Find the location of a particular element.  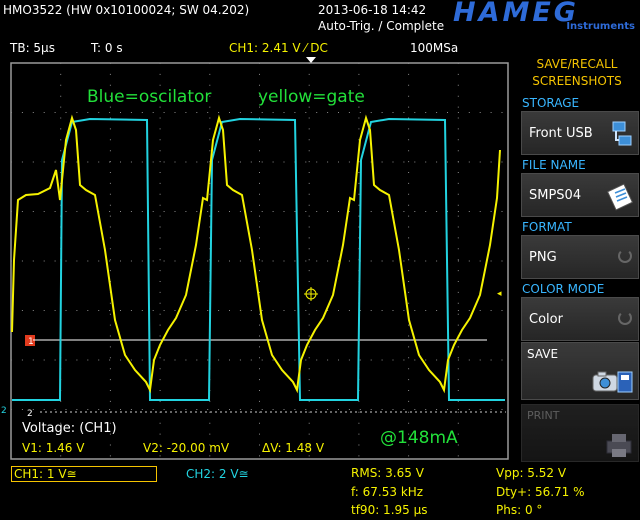

colormode-value: Color is located at coordinates (546, 319).